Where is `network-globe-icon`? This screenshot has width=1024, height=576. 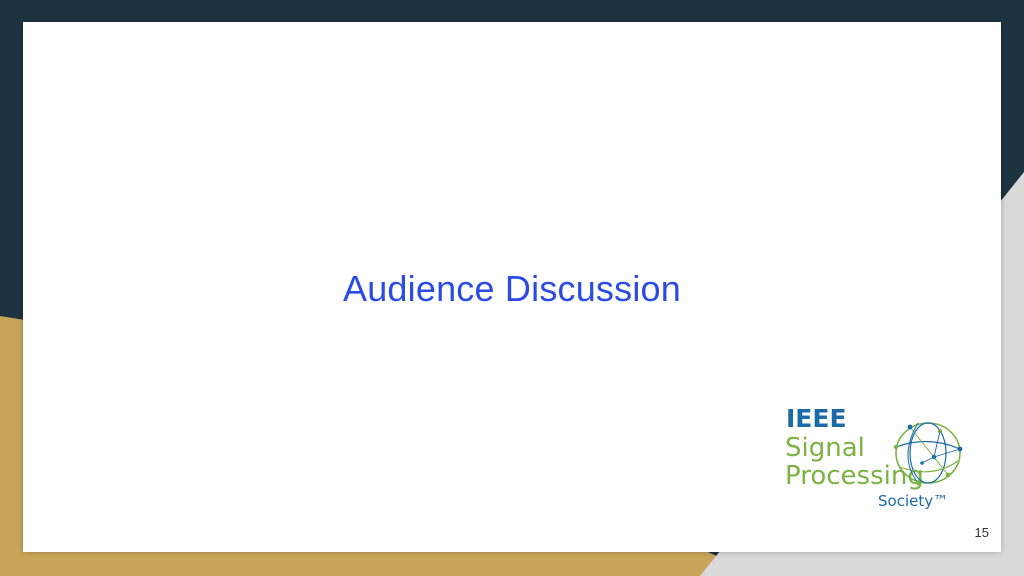
network-globe-icon is located at coordinates (928, 454).